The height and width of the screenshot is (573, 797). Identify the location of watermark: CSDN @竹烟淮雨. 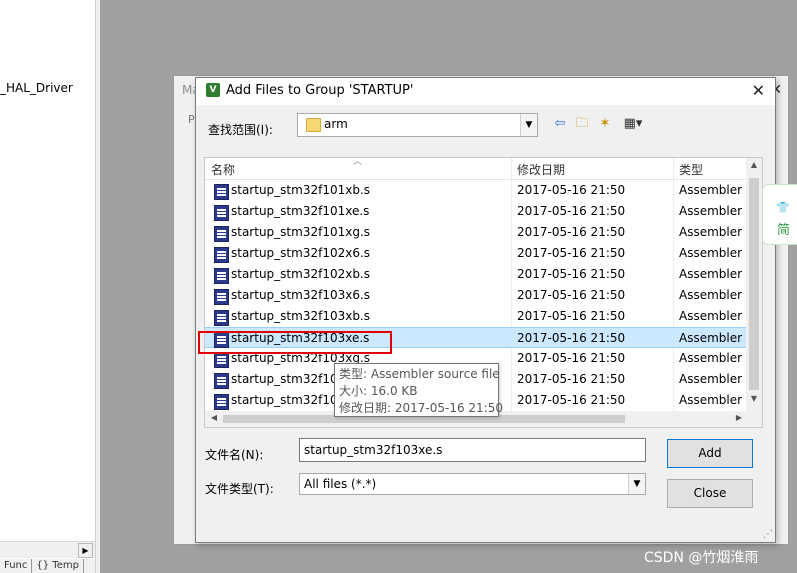
(701, 558).